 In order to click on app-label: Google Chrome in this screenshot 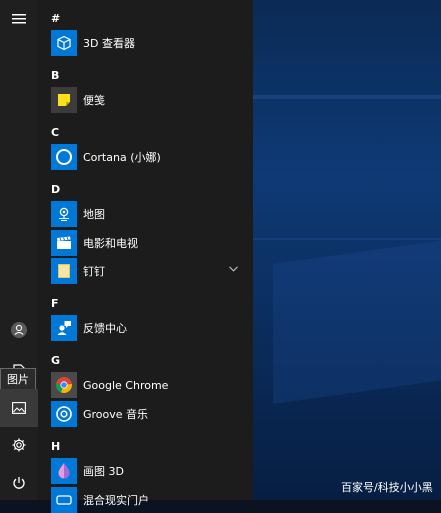, I will do `click(126, 385)`.